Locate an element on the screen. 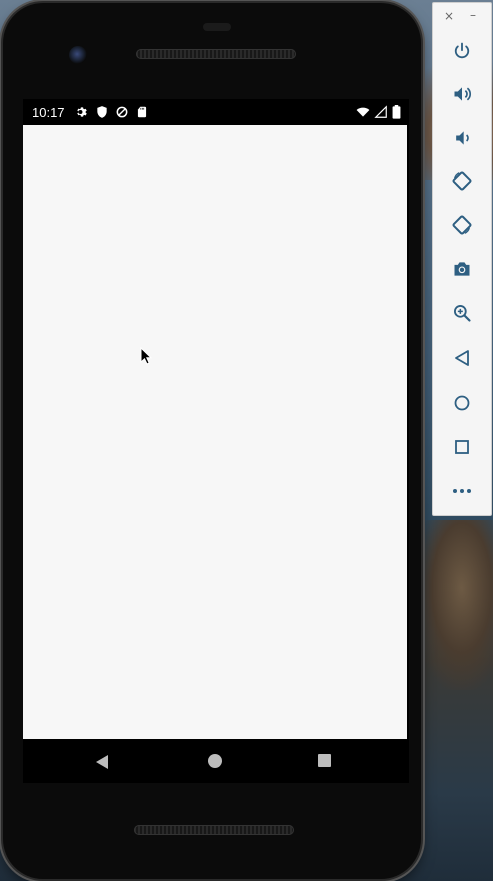 The height and width of the screenshot is (881, 493). zoom-button is located at coordinates (462, 313).